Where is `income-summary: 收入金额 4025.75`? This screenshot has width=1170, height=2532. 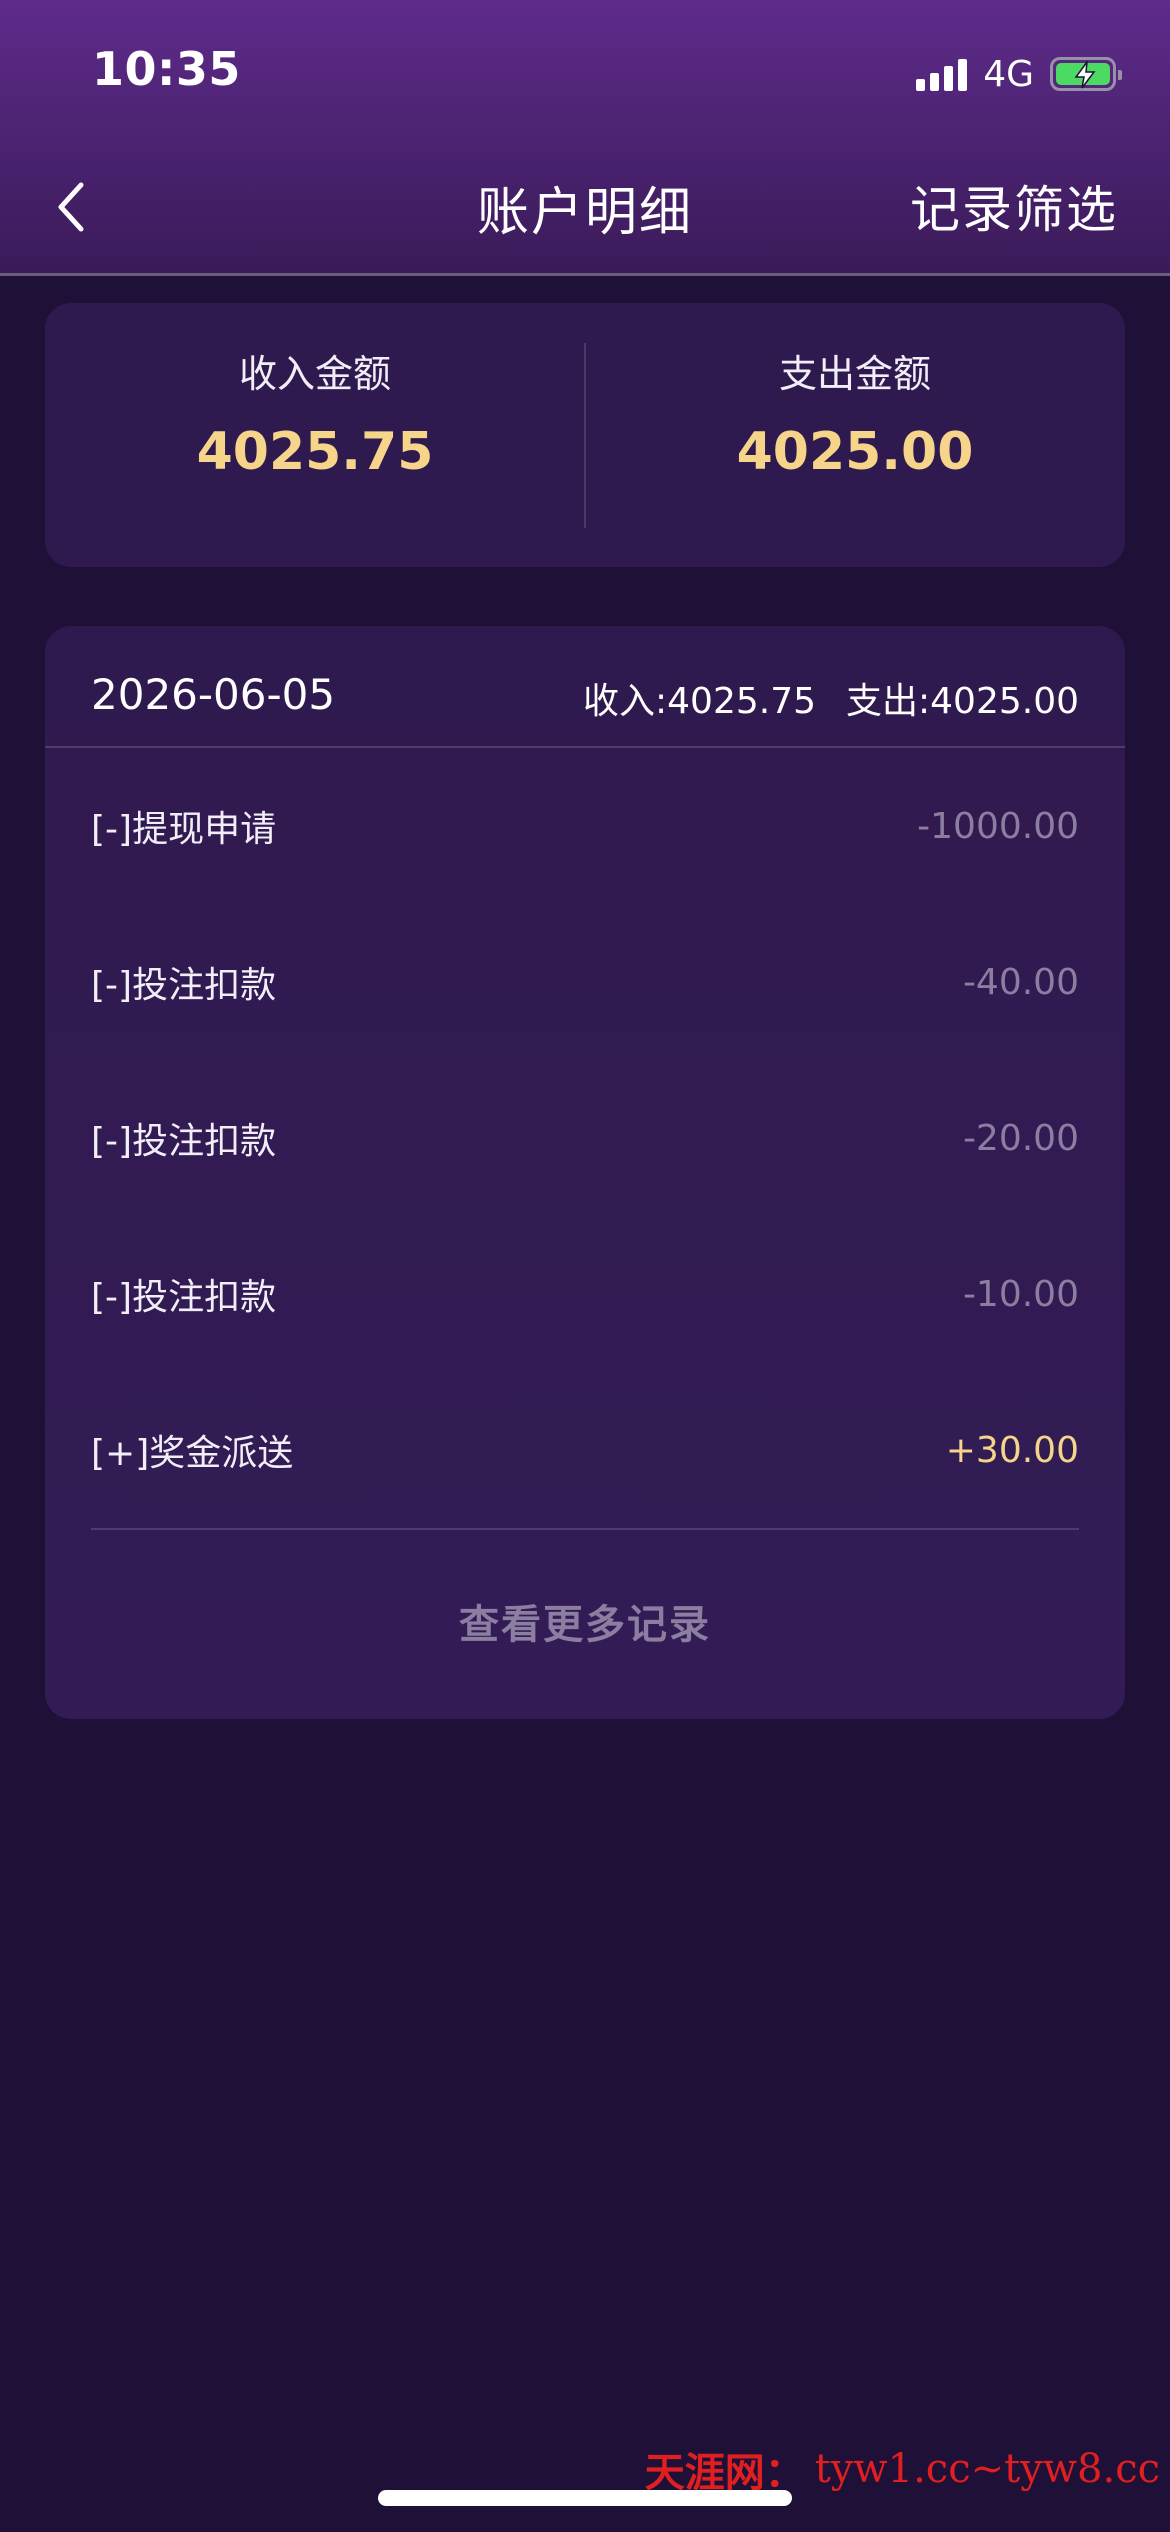 income-summary: 收入金额 4025.75 is located at coordinates (315, 435).